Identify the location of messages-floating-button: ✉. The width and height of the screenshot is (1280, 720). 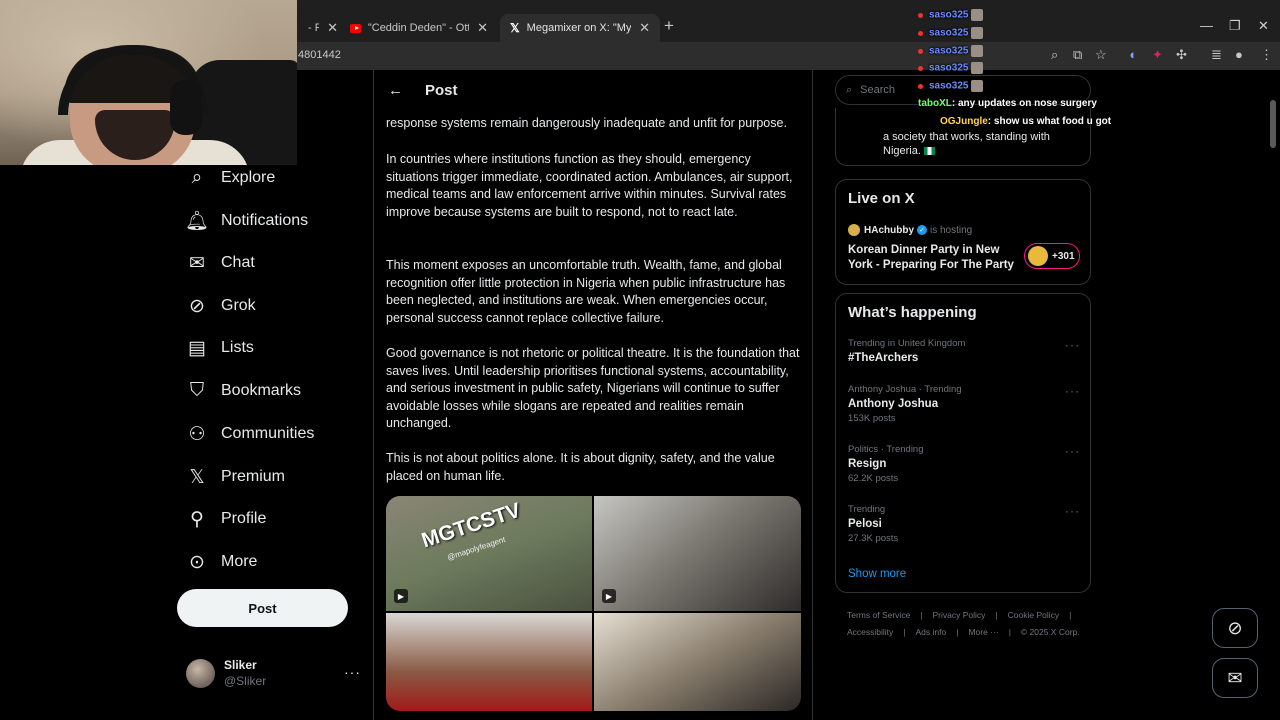
(1235, 678).